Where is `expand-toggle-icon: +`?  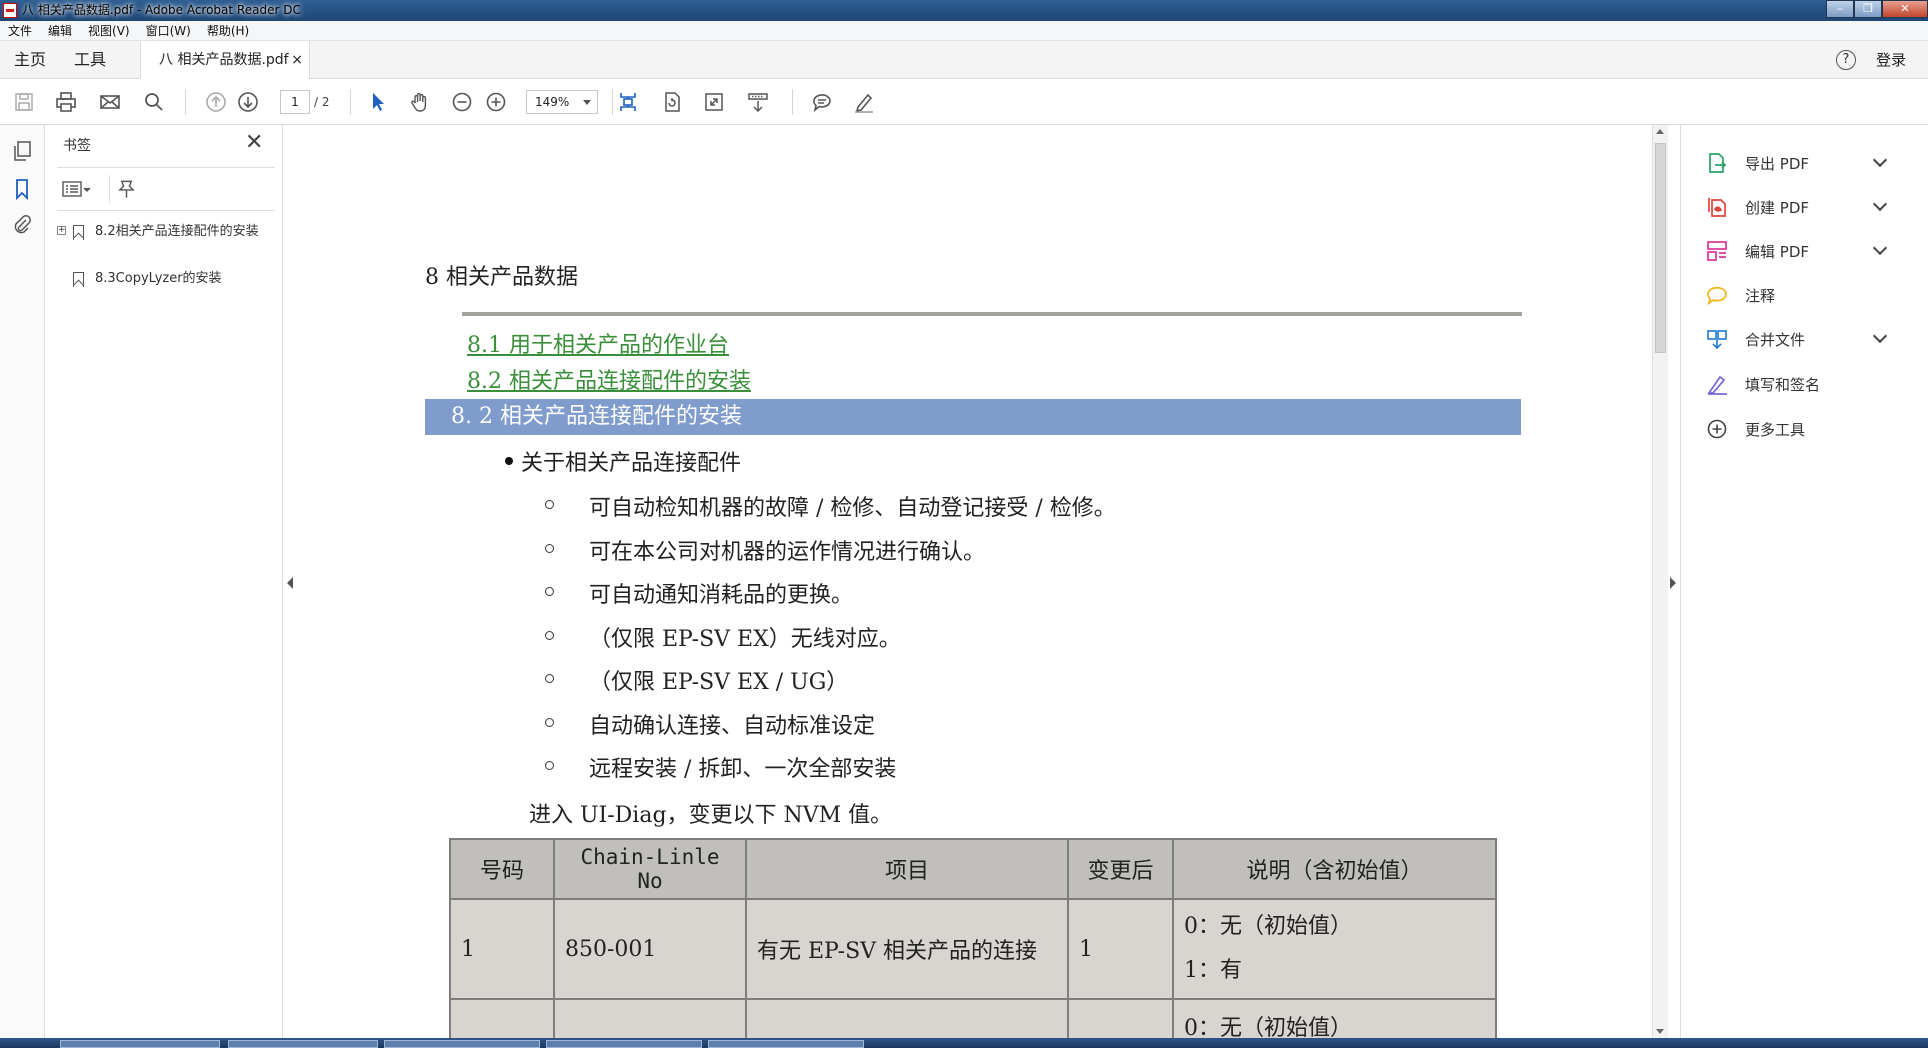 expand-toggle-icon: + is located at coordinates (61, 230).